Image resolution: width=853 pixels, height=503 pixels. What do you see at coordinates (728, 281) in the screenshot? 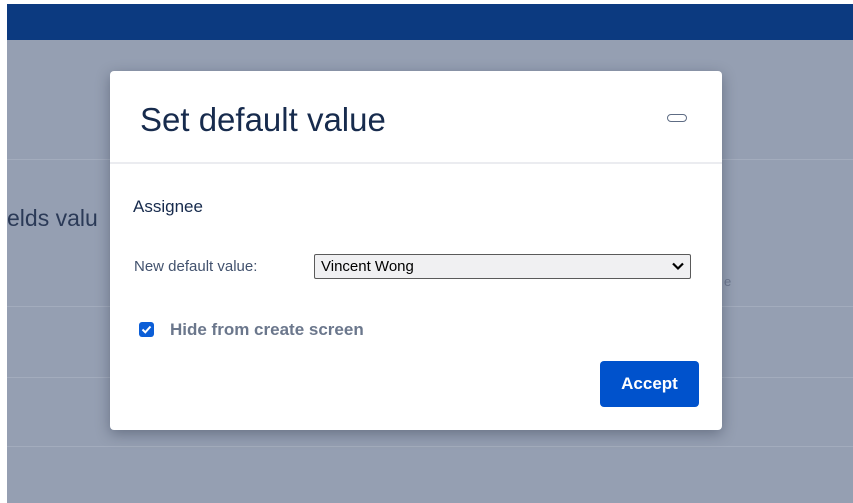
I see `background-column-fragment: e` at bounding box center [728, 281].